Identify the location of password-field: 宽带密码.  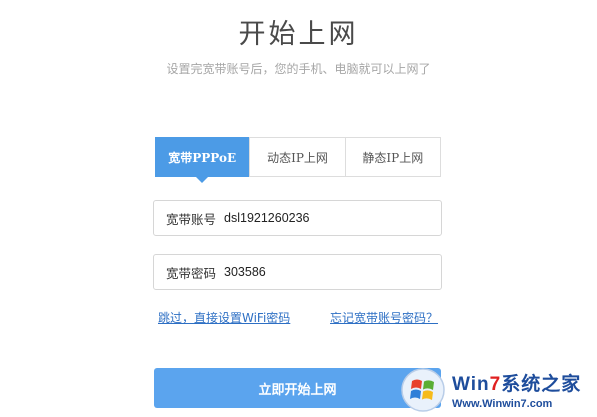
(297, 272).